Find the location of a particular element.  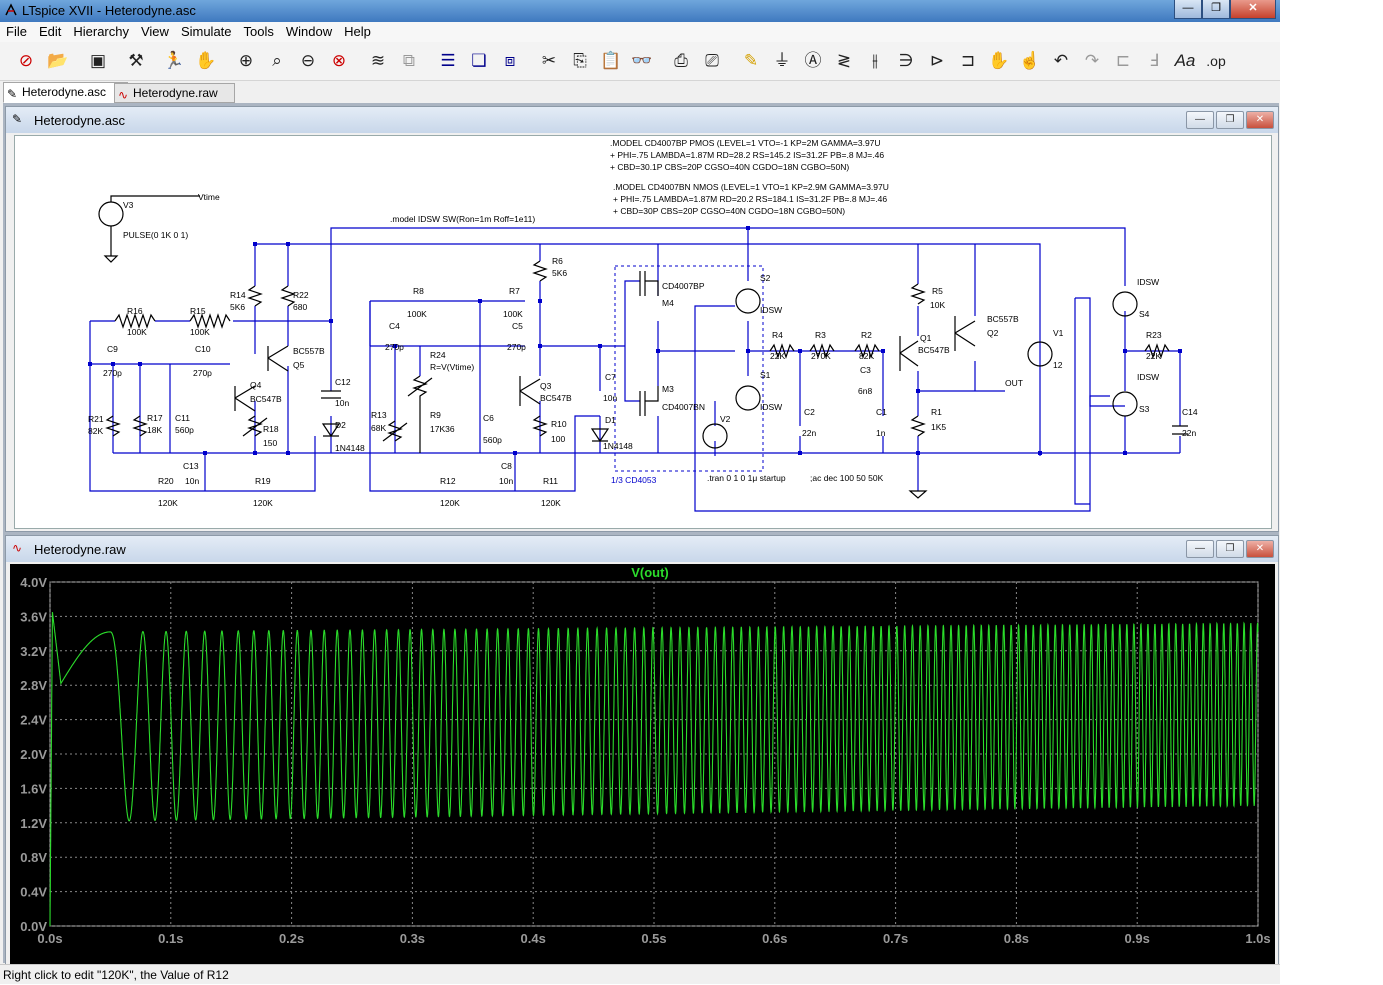

tile-vertical-icon: ⧈ is located at coordinates (510, 61).